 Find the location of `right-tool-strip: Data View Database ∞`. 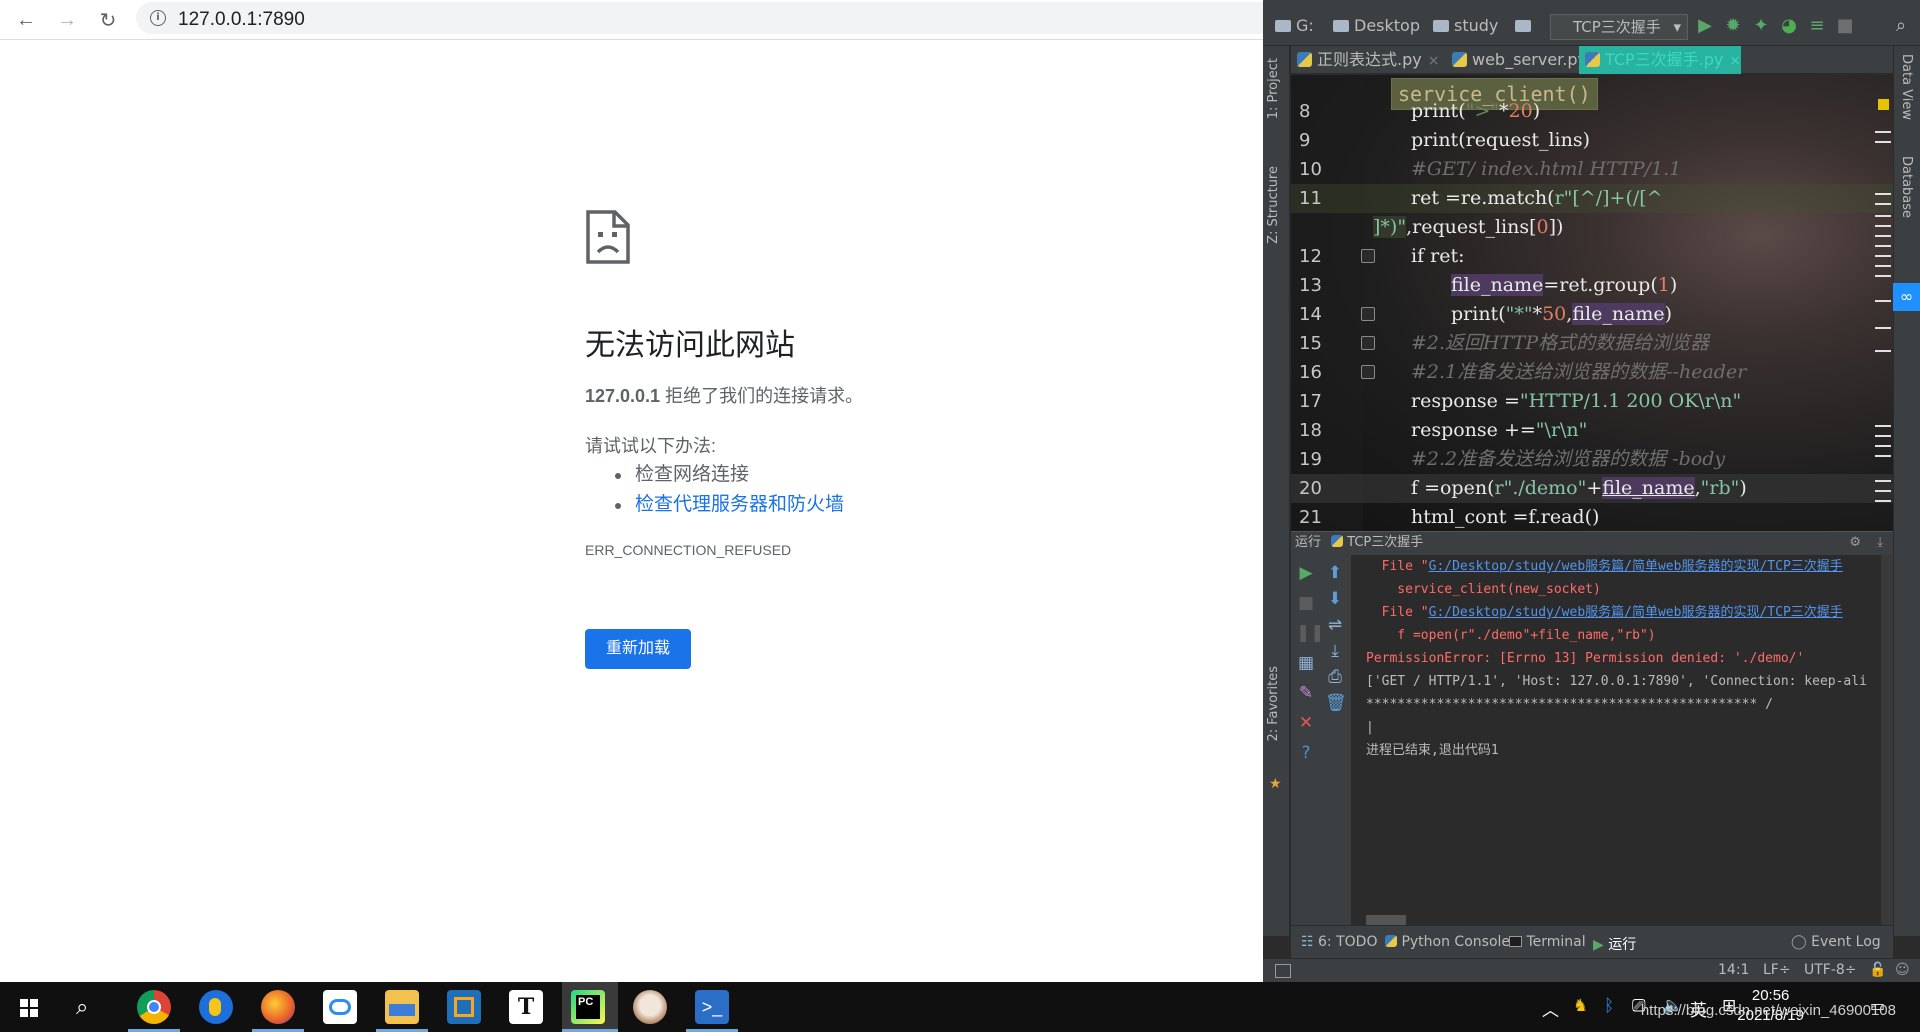

right-tool-strip: Data View Database ∞ is located at coordinates (1906, 491).